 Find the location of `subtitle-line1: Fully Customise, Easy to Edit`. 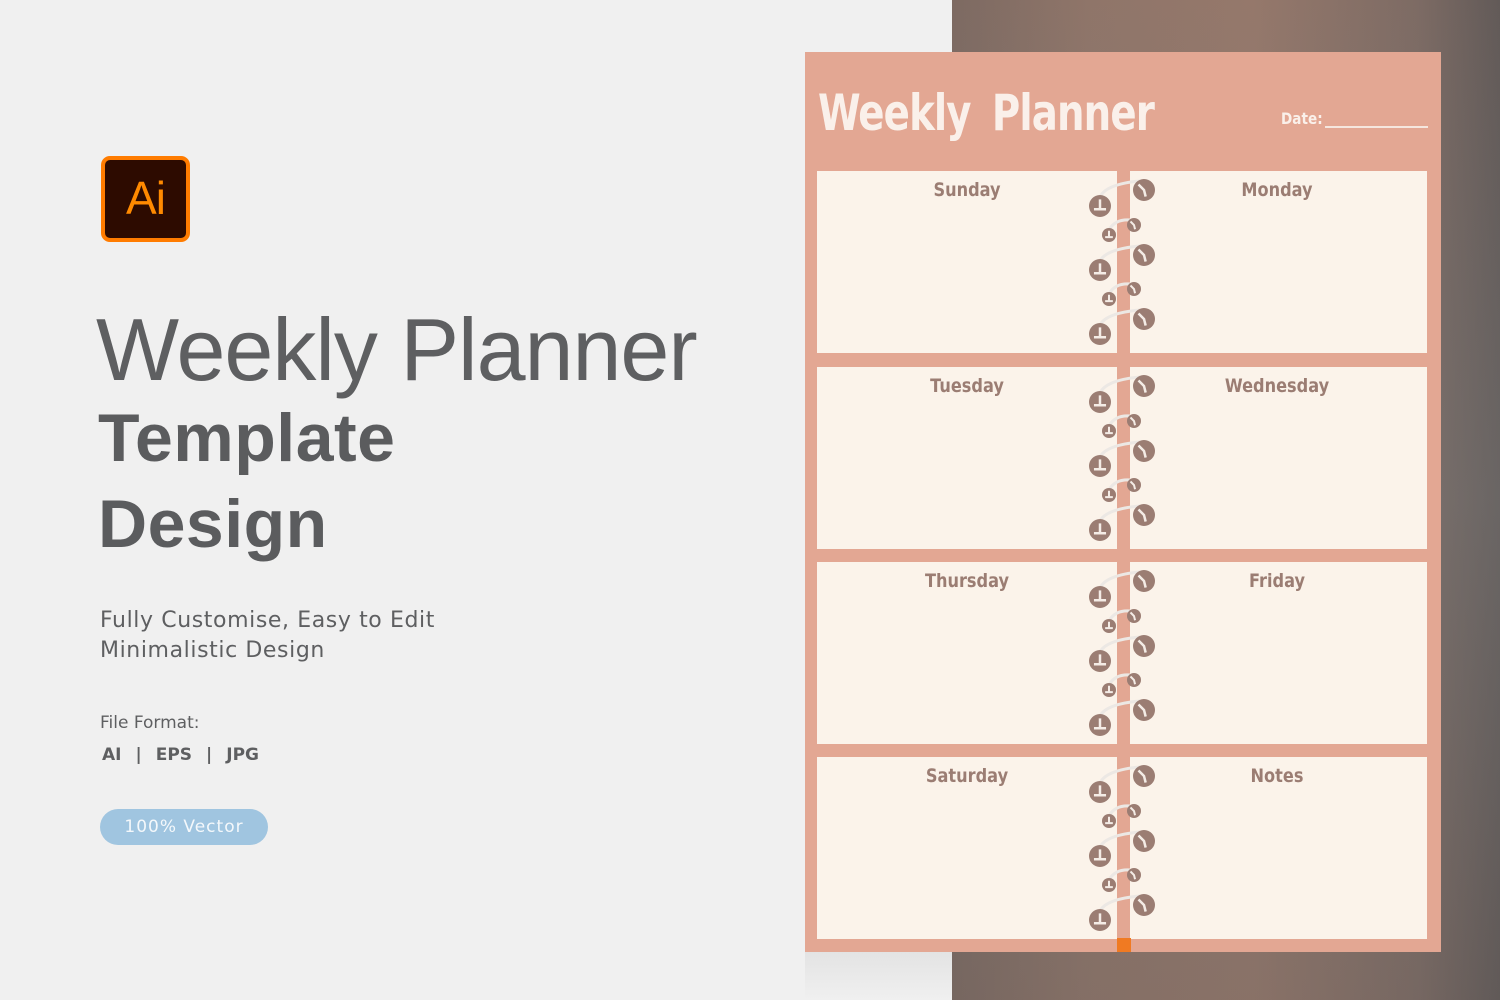

subtitle-line1: Fully Customise, Easy to Edit is located at coordinates (267, 620).